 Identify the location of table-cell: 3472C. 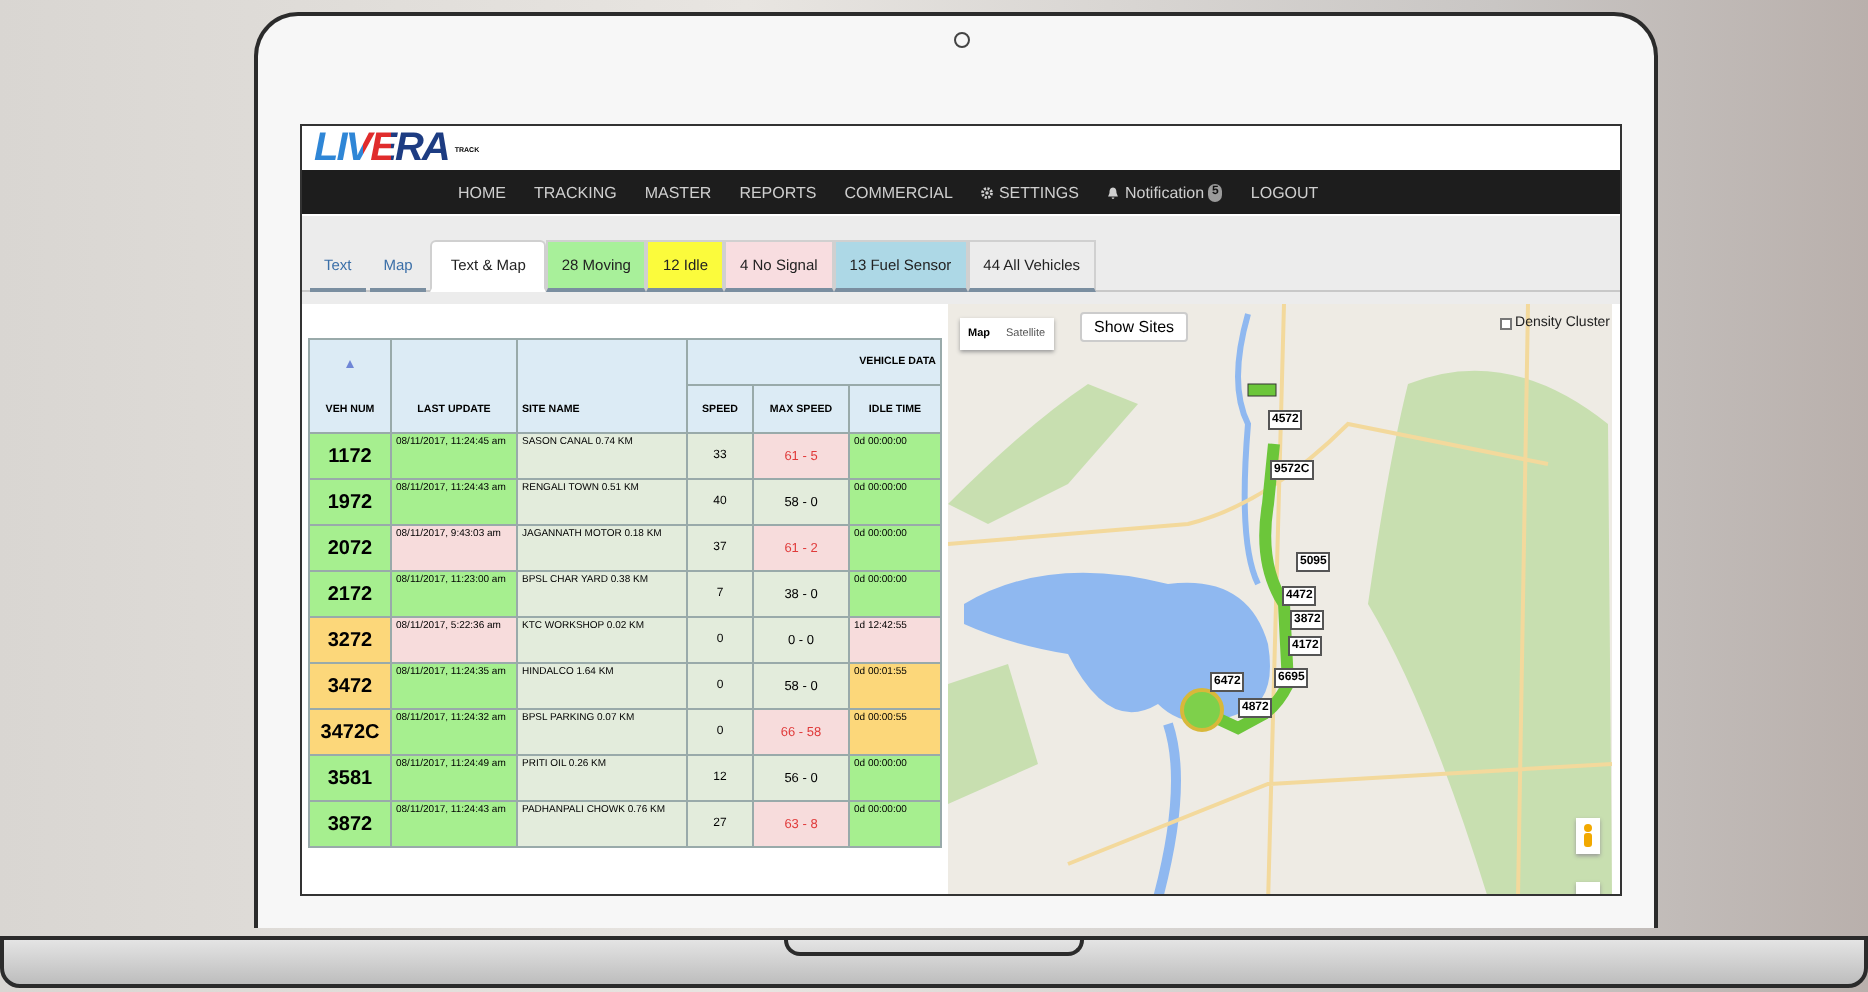
(350, 732).